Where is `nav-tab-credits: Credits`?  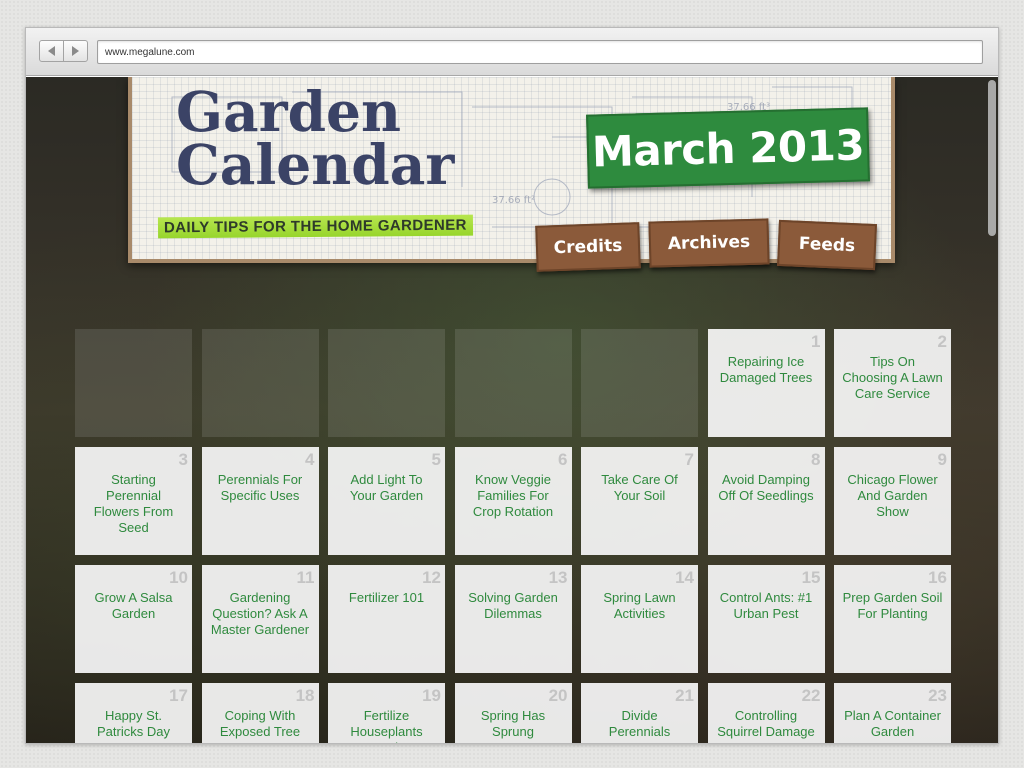
nav-tab-credits: Credits is located at coordinates (588, 247).